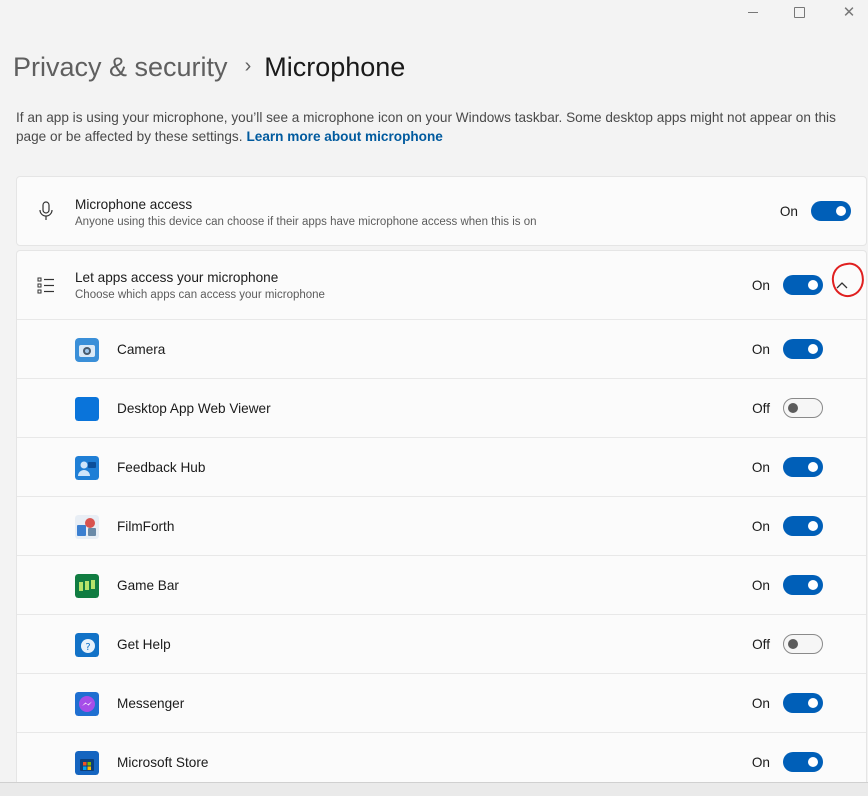 Image resolution: width=868 pixels, height=796 pixels. Describe the element at coordinates (151, 703) in the screenshot. I see `app-name: Messenger` at that location.